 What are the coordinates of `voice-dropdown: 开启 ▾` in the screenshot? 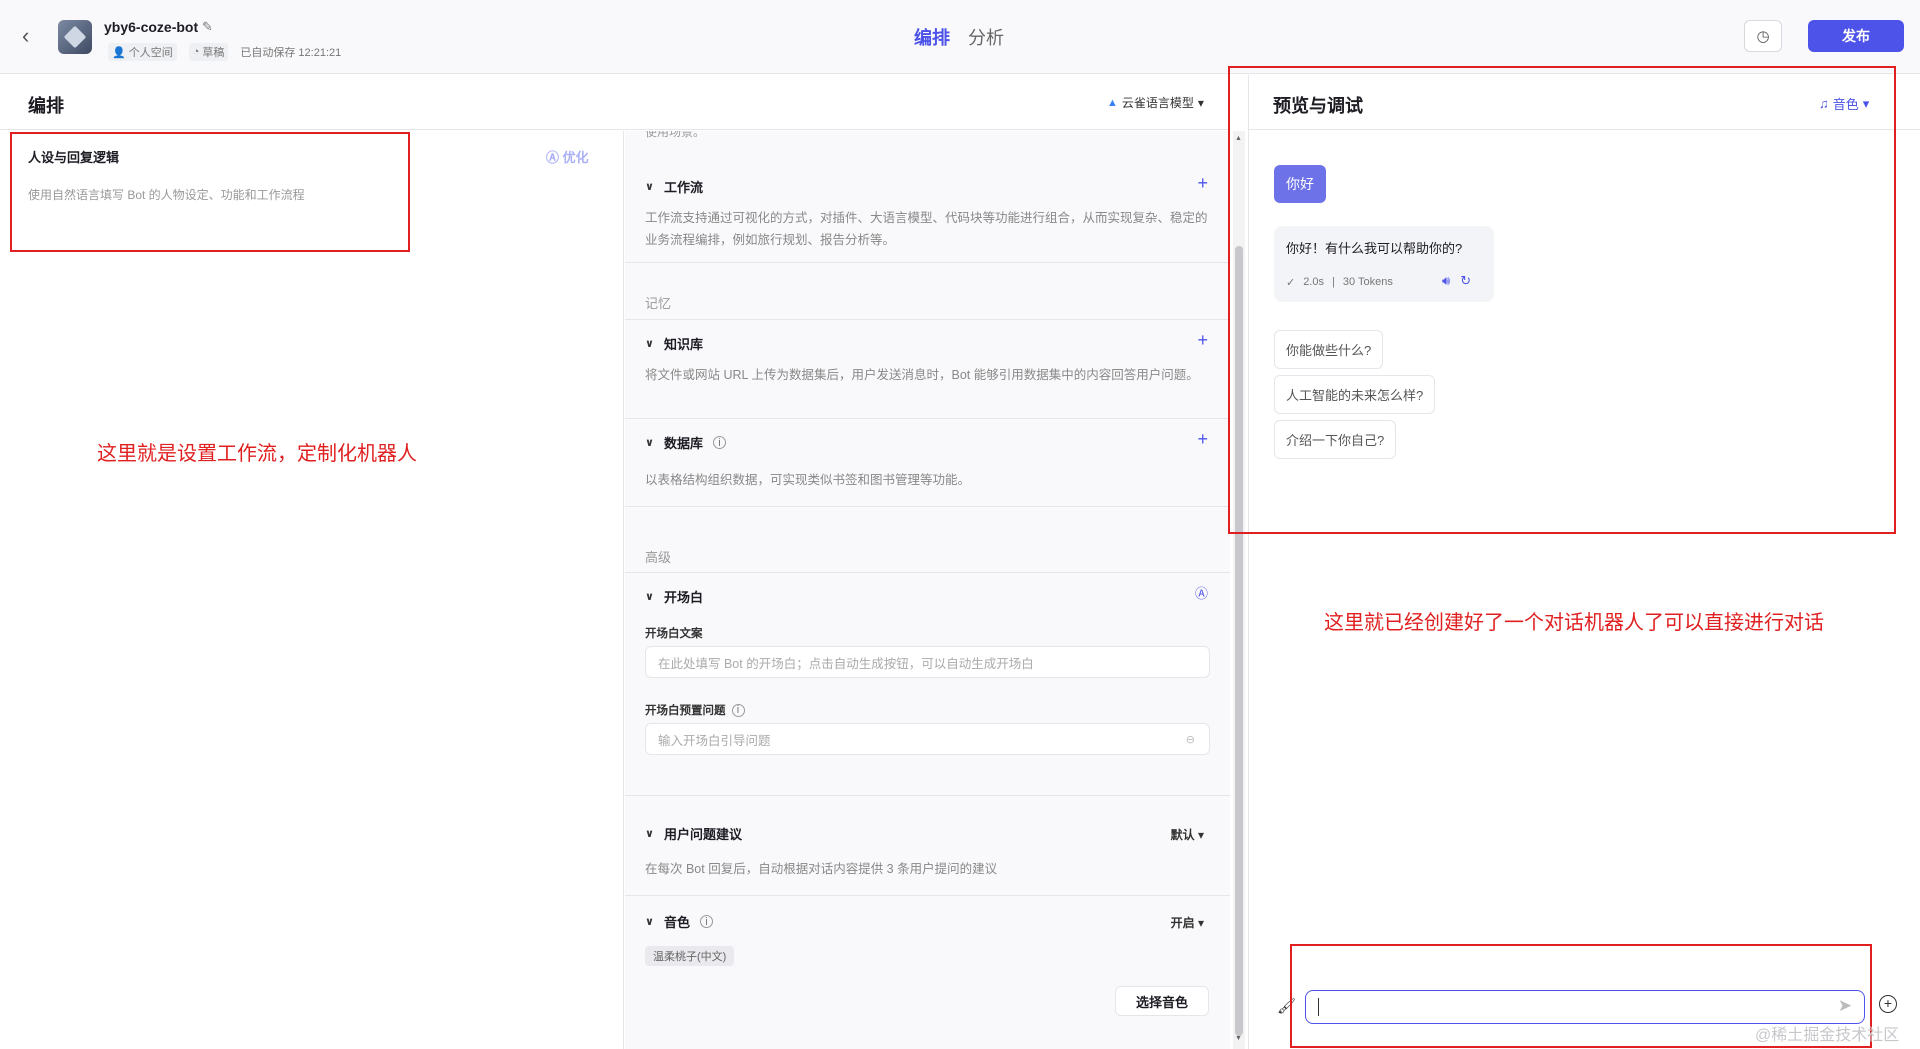 It's located at (1187, 922).